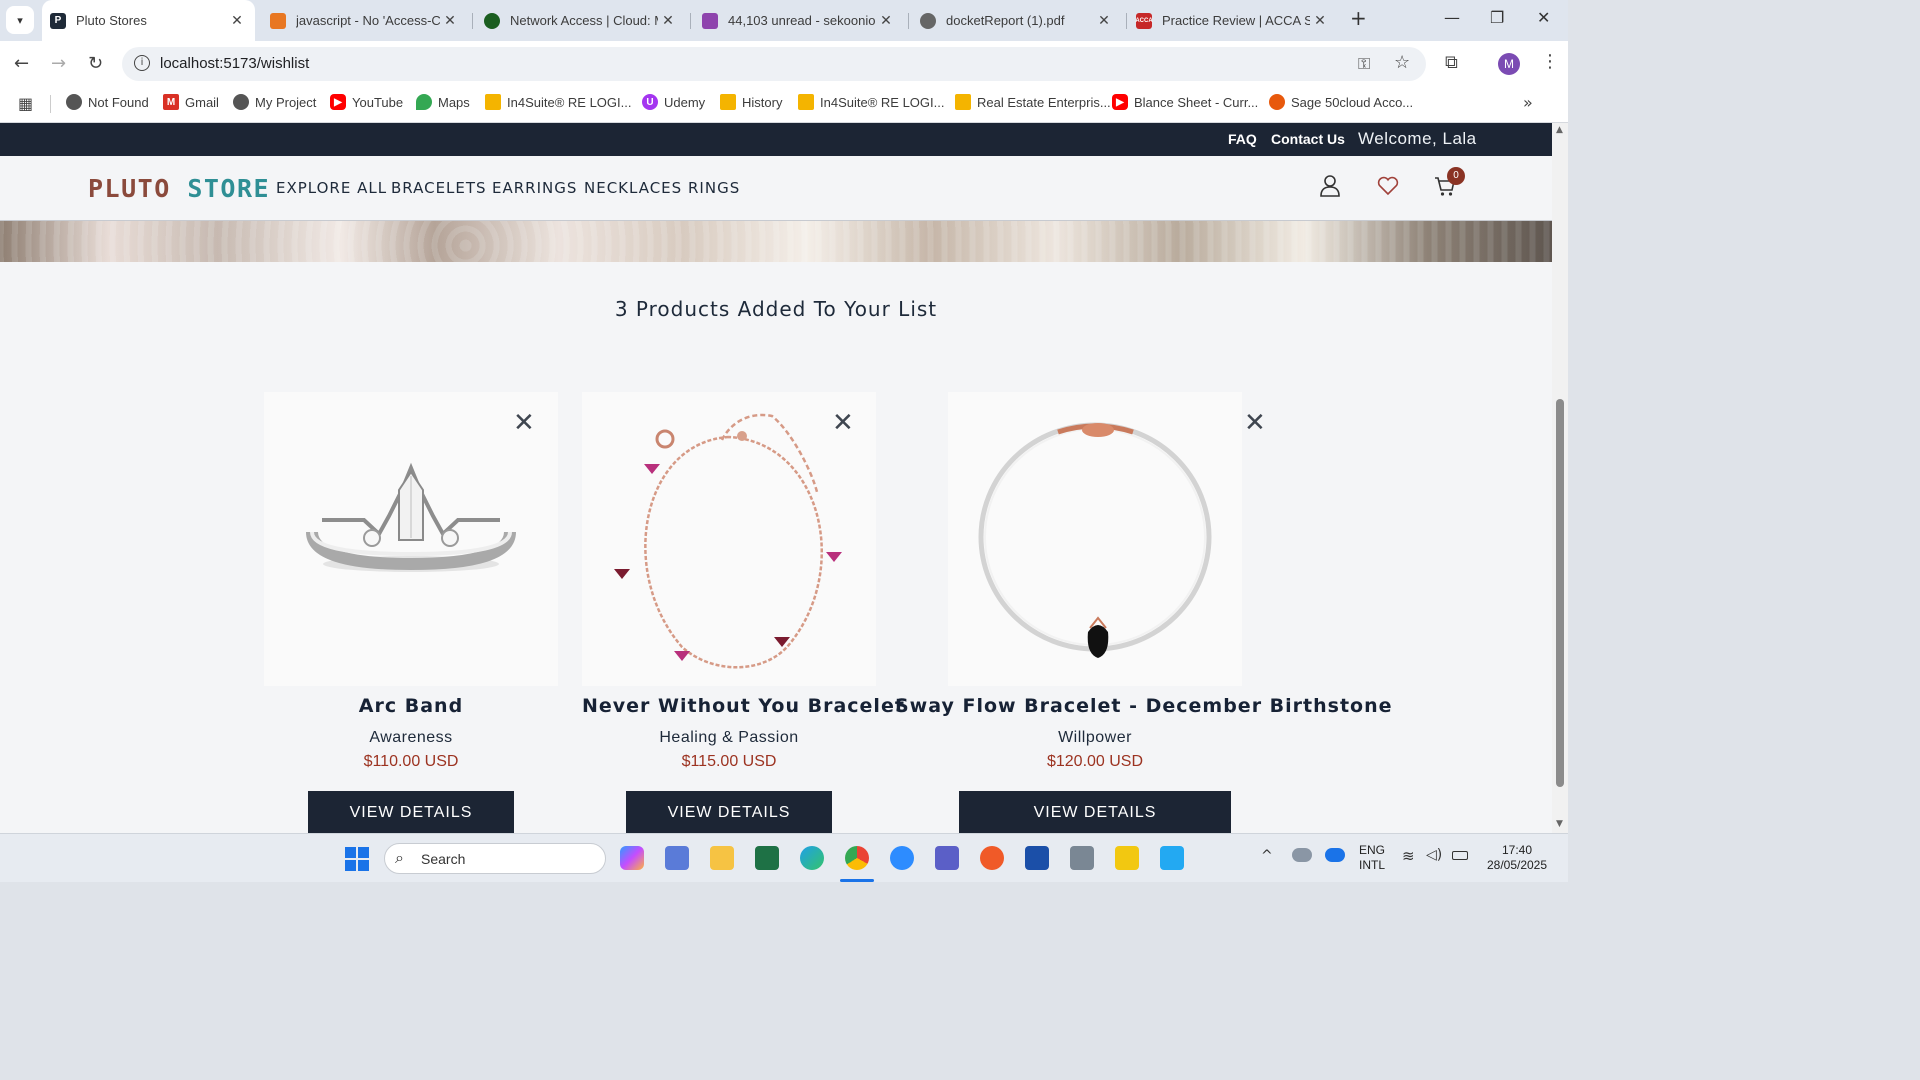 This screenshot has height=1080, width=1920. I want to click on nav-rings: RINGS, so click(714, 188).